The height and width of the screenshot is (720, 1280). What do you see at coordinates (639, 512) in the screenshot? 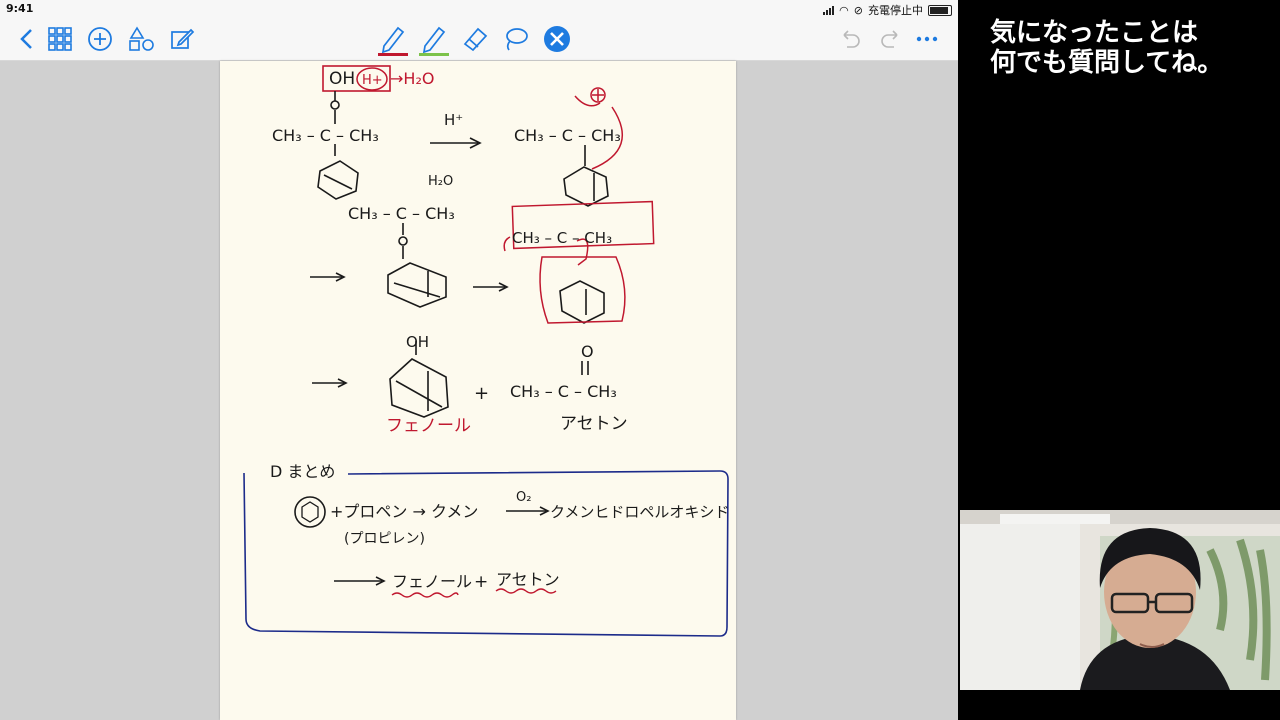
I see `summary-line1b: クメンヒドロペルオキシド` at bounding box center [639, 512].